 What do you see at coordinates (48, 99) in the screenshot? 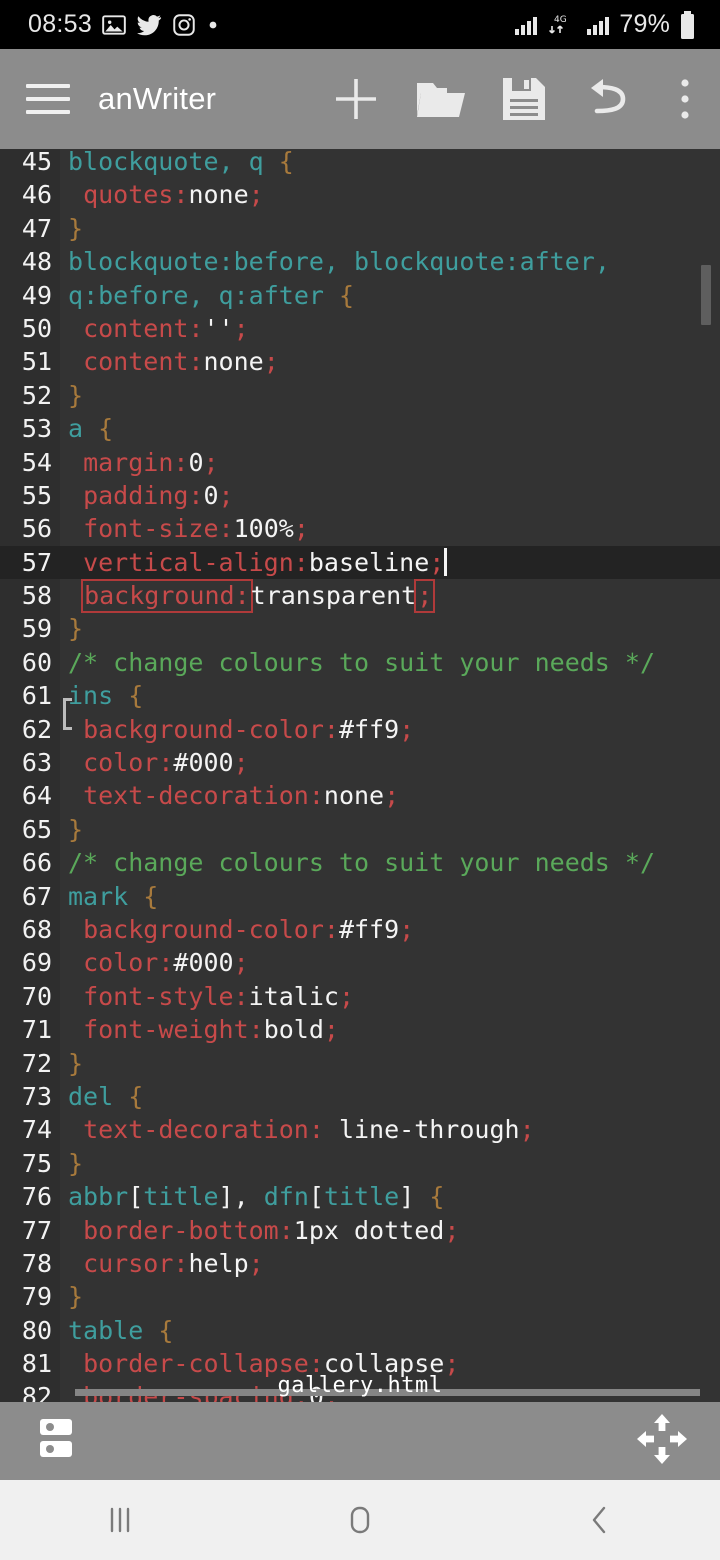
I see `hamburger-menu-icon` at bounding box center [48, 99].